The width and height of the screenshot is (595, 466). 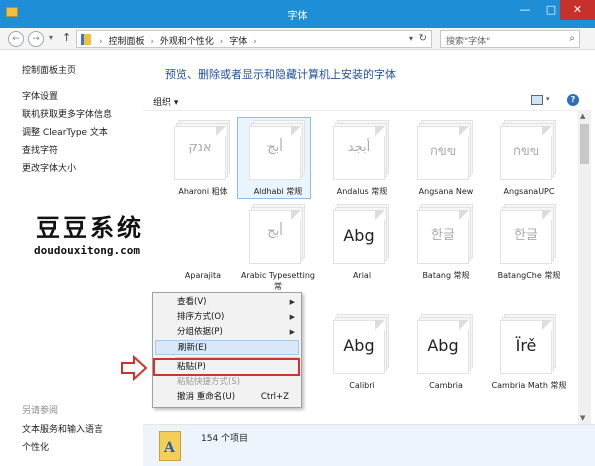 What do you see at coordinates (362, 275) in the screenshot?
I see `font-name-label: Arial` at bounding box center [362, 275].